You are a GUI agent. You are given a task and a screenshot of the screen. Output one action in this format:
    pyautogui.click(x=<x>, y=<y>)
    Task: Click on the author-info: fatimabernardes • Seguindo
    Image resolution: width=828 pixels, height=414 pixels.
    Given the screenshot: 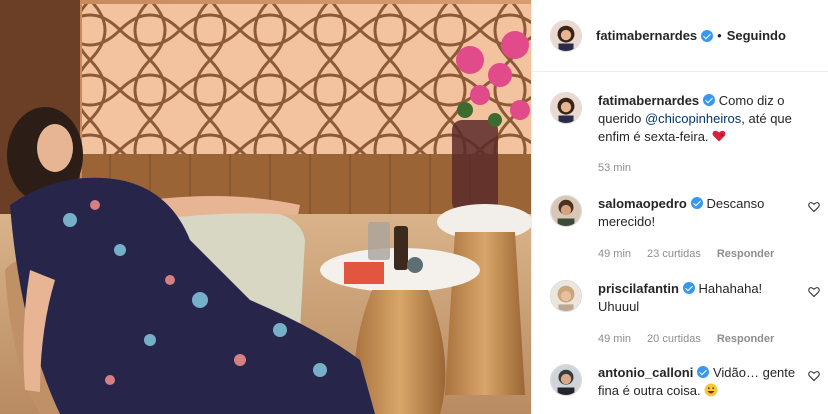 What is the action you would take?
    pyautogui.click(x=691, y=35)
    